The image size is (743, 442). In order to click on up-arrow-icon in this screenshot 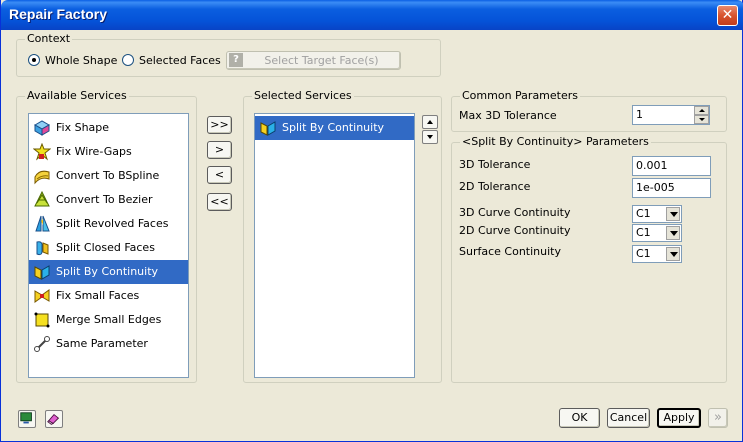, I will do `click(430, 122)`.